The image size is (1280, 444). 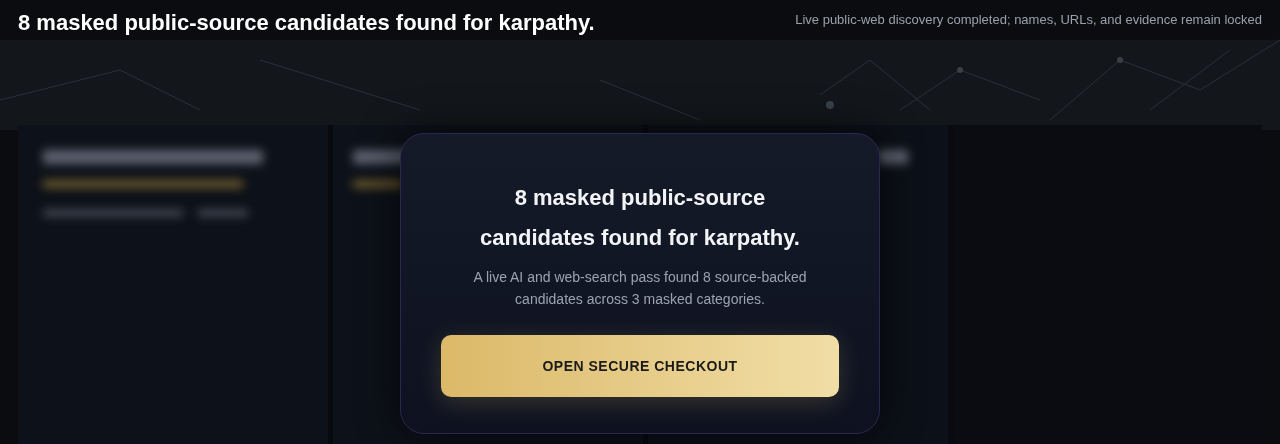 I want to click on dialog-title: 8 masked public-source candidates found for karpathy., so click(x=640, y=218).